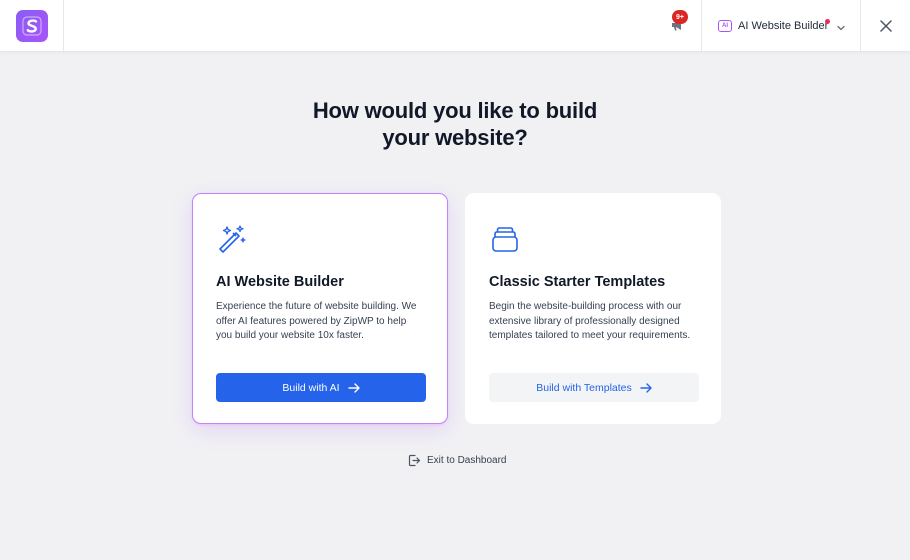 This screenshot has width=910, height=560. I want to click on exit-icon, so click(414, 460).